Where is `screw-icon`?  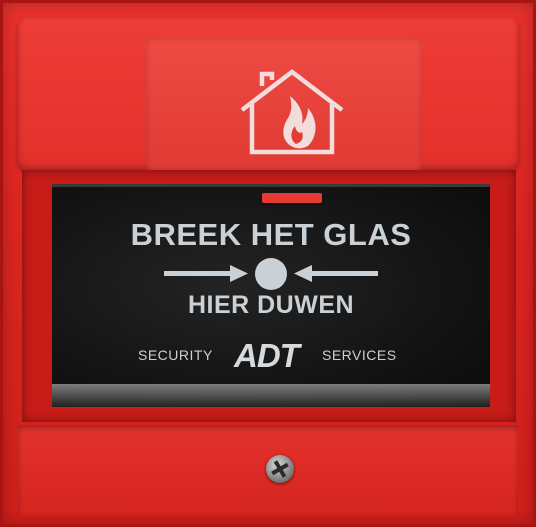
screw-icon is located at coordinates (280, 469).